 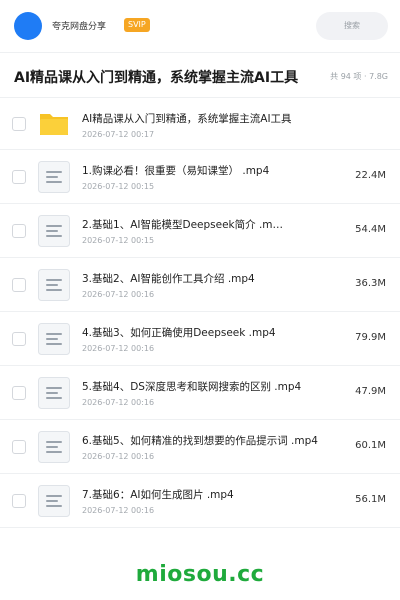 I want to click on top-bar: 夸克网盘分享 SVIP 搜索, so click(x=200, y=26).